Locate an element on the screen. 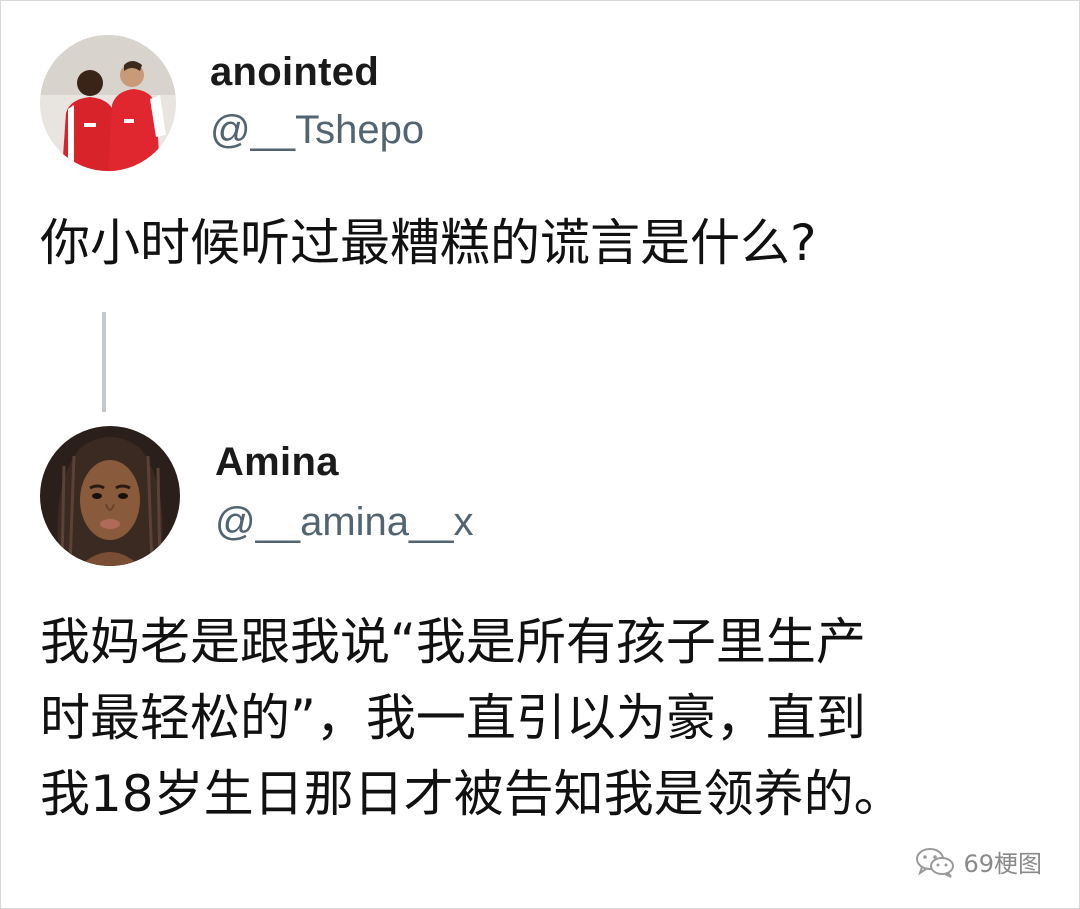 This screenshot has height=909, width=1080. avatar-football-players-icon is located at coordinates (108, 103).